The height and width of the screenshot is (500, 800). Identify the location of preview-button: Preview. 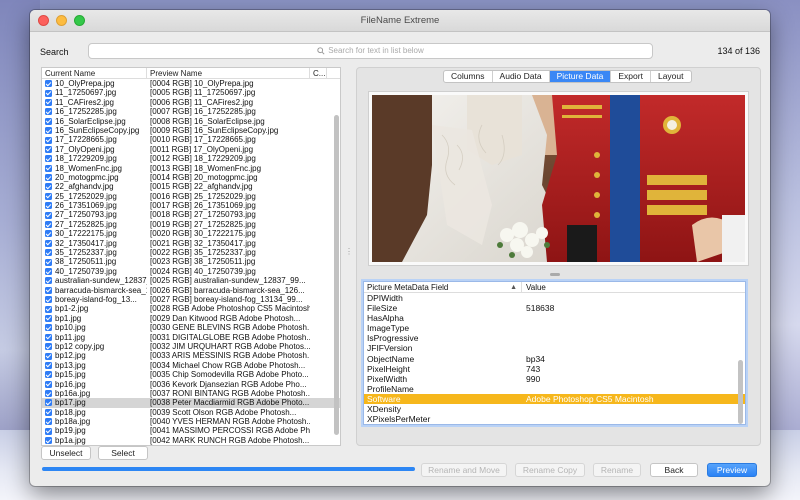
(732, 470).